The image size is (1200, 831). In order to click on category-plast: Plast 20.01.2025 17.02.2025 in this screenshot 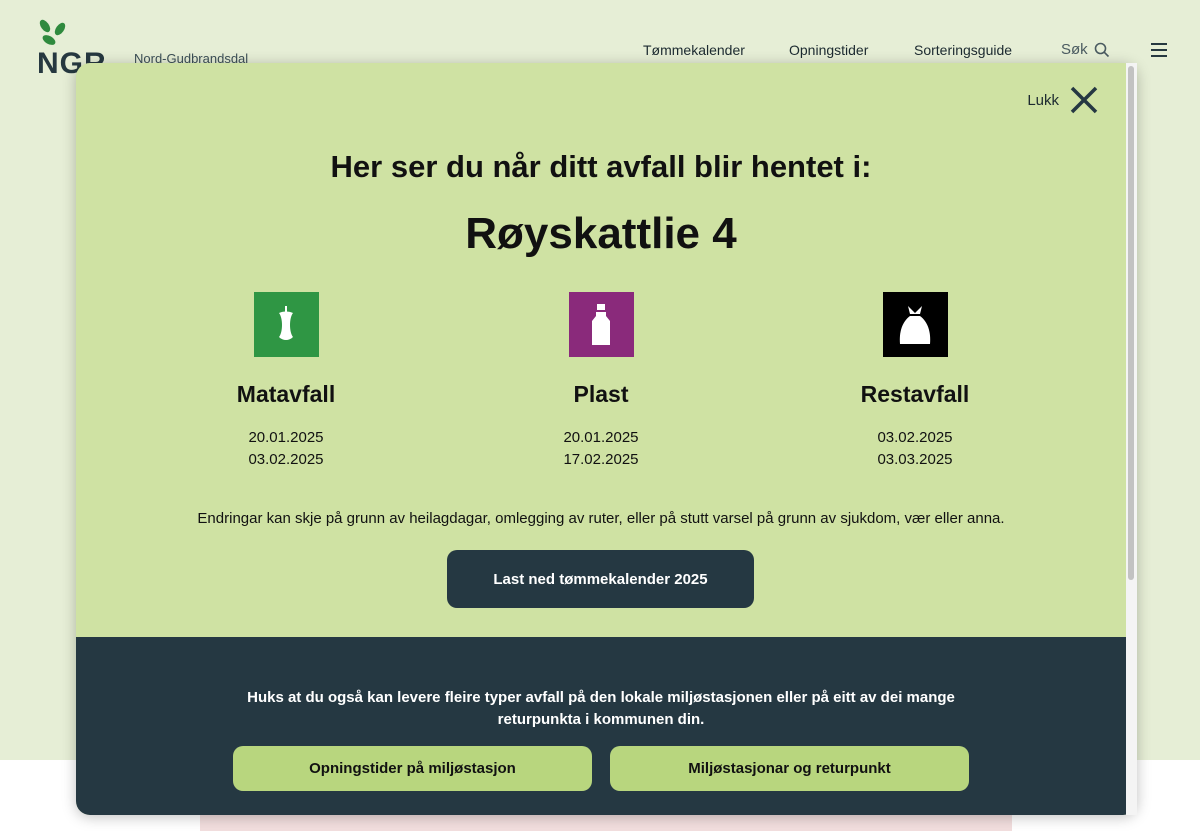, I will do `click(601, 381)`.